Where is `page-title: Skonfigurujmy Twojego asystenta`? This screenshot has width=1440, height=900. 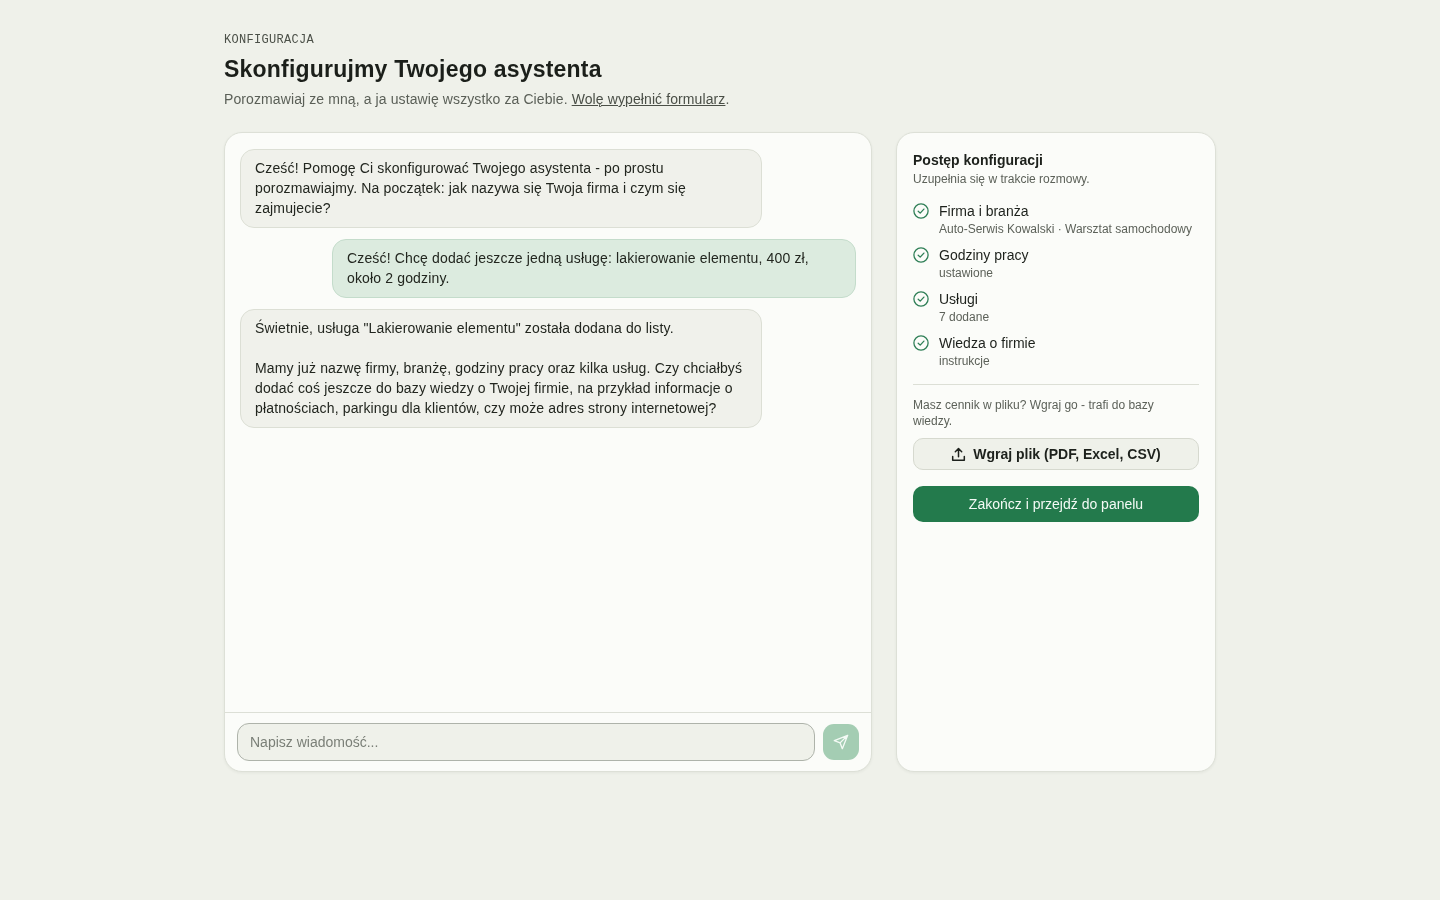 page-title: Skonfigurujmy Twojego asystenta is located at coordinates (413, 69).